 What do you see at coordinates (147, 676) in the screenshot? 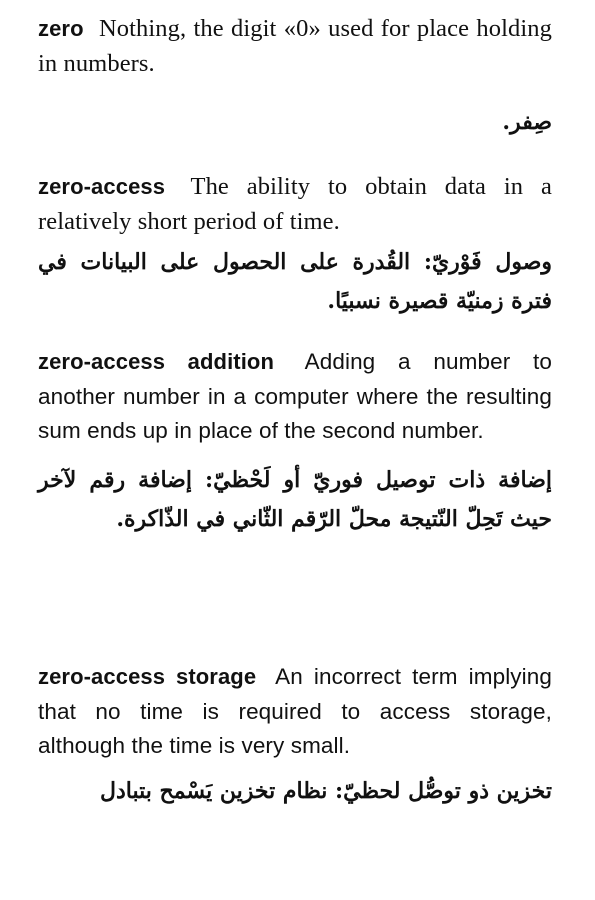
I see `entry-term: zero-access storage` at bounding box center [147, 676].